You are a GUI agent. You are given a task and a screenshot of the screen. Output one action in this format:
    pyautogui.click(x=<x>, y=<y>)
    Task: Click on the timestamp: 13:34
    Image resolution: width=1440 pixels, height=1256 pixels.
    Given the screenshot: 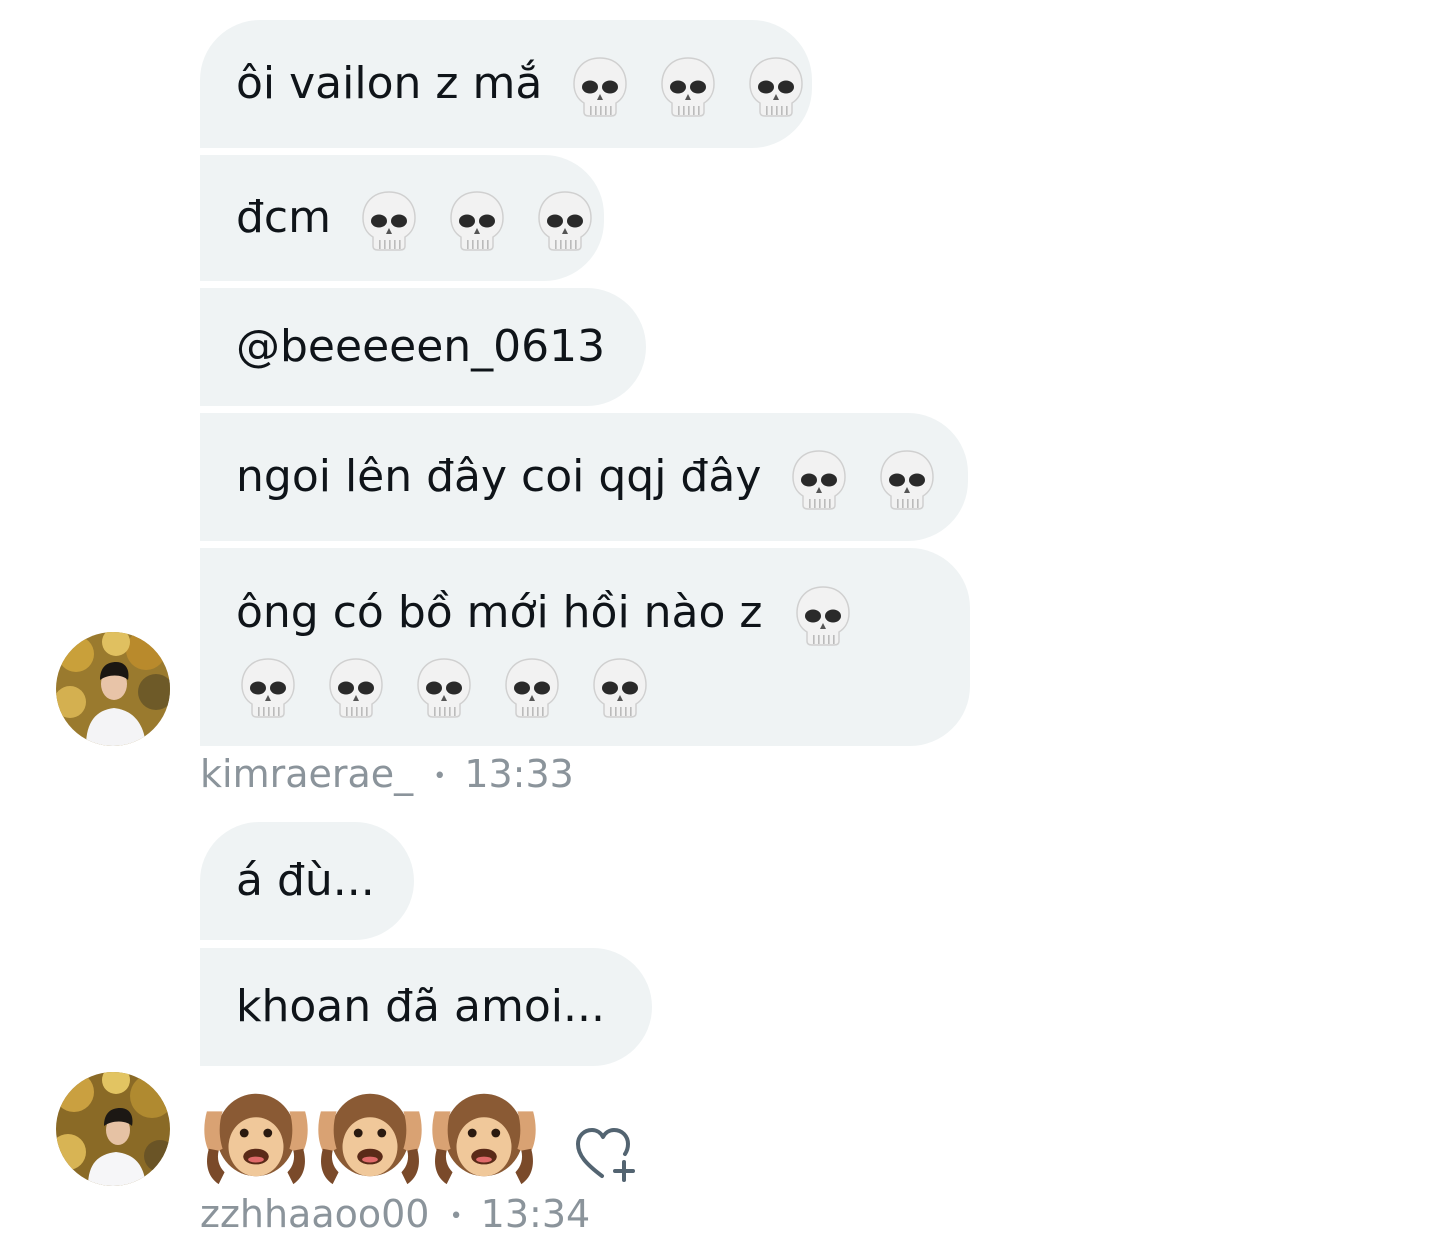 What is the action you would take?
    pyautogui.click(x=535, y=1214)
    